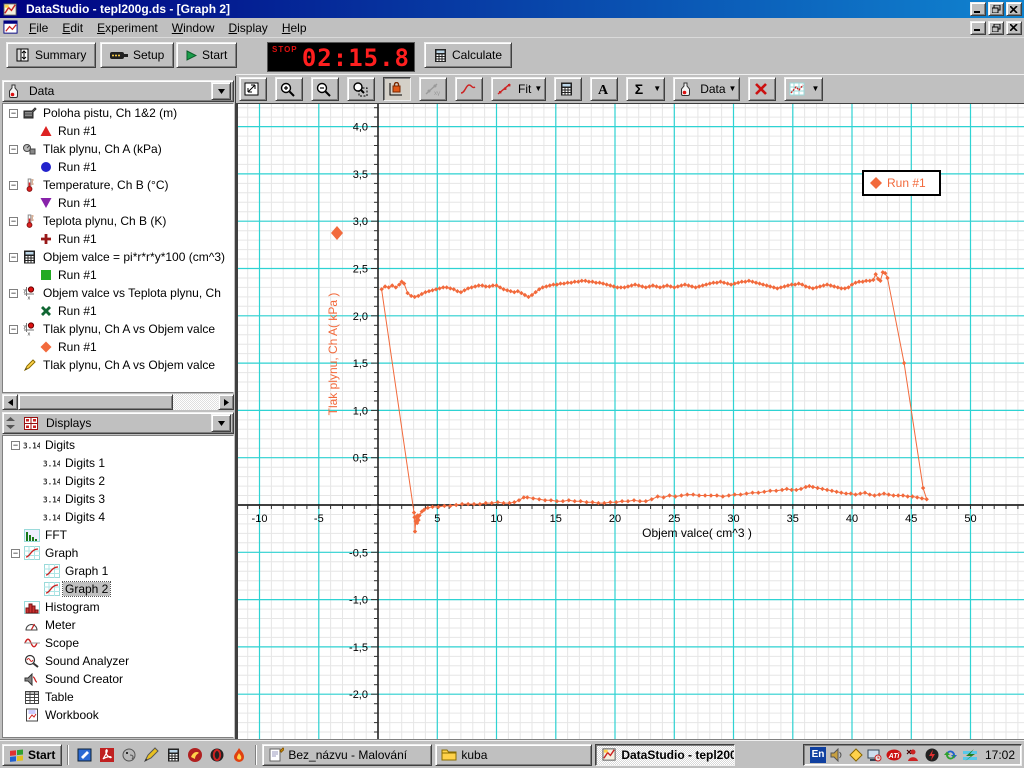  Describe the element at coordinates (221, 91) in the screenshot. I see `data-dropdown-button` at that location.